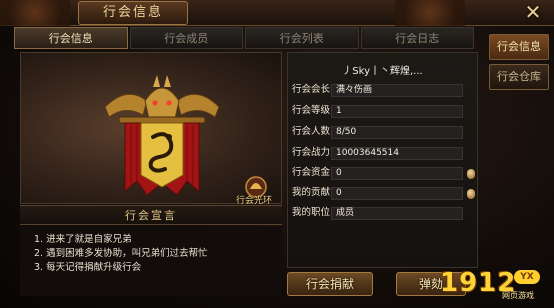  Describe the element at coordinates (533, 13) in the screenshot. I see `close-button: ✕` at that location.